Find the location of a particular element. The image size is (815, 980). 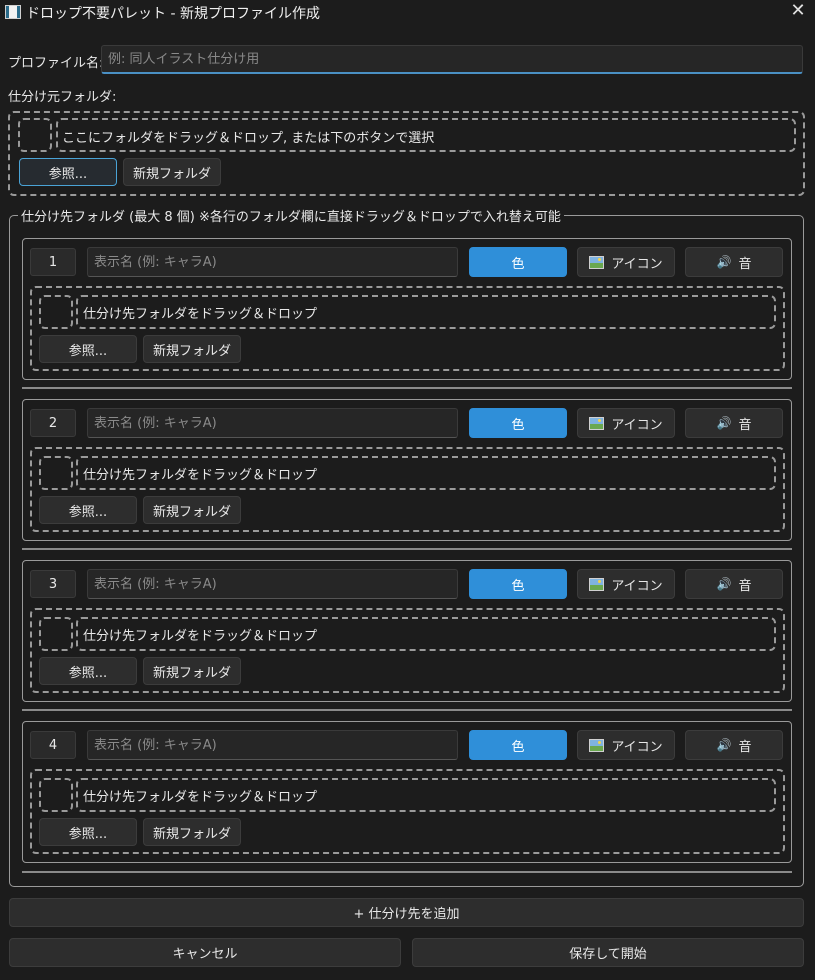

window-title: ドロップ不要パレット - 新規プロファイル作成 is located at coordinates (173, 14).